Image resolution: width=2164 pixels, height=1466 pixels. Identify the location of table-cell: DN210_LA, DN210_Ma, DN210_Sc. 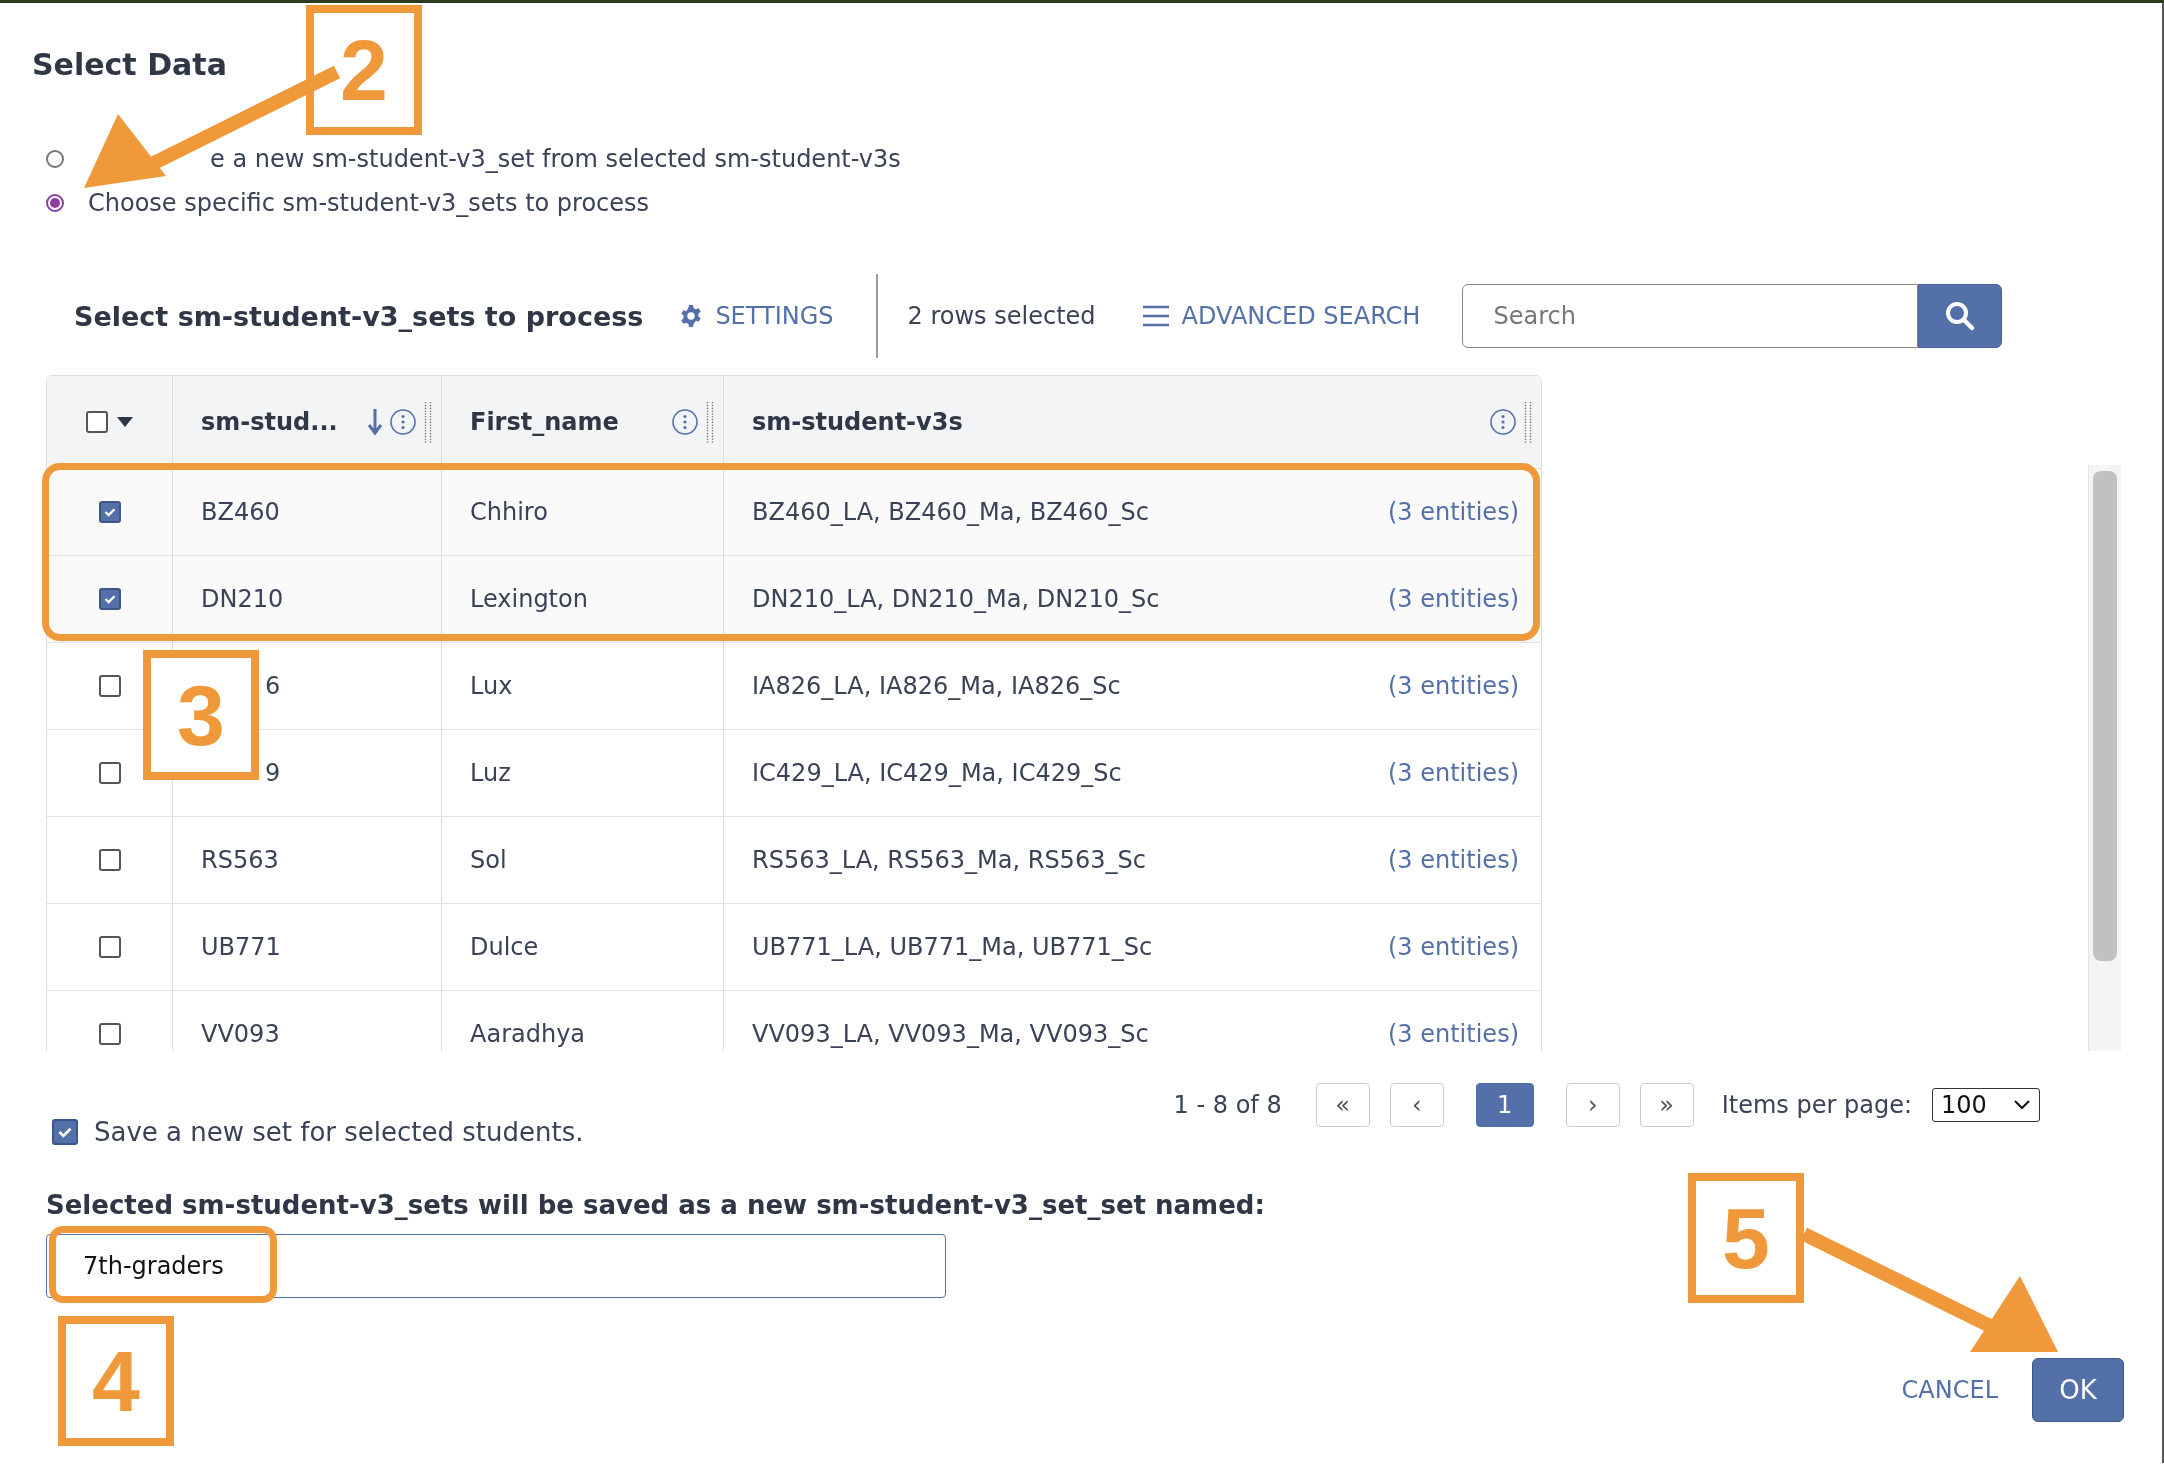
(956, 599).